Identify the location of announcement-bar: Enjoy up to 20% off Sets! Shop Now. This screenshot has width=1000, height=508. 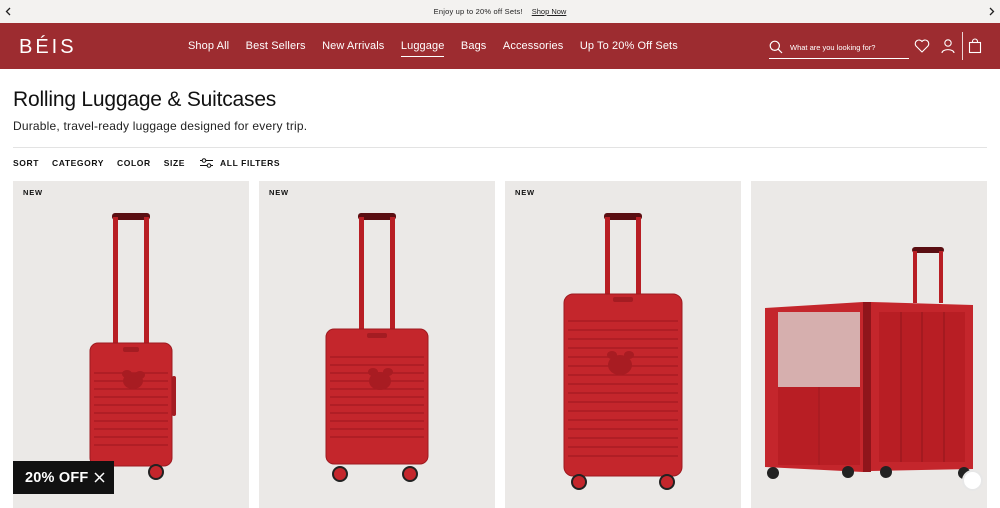
(500, 11).